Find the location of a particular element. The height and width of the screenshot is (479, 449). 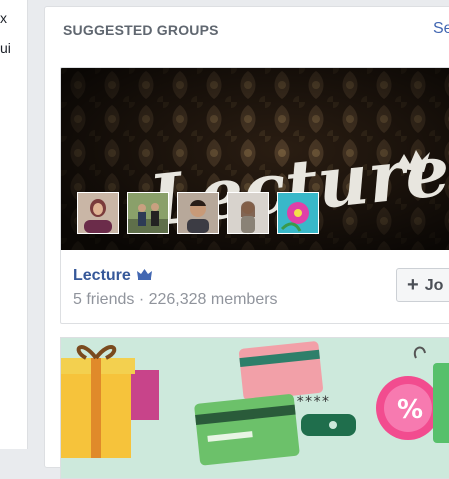

see-all-link: Se is located at coordinates (441, 29).